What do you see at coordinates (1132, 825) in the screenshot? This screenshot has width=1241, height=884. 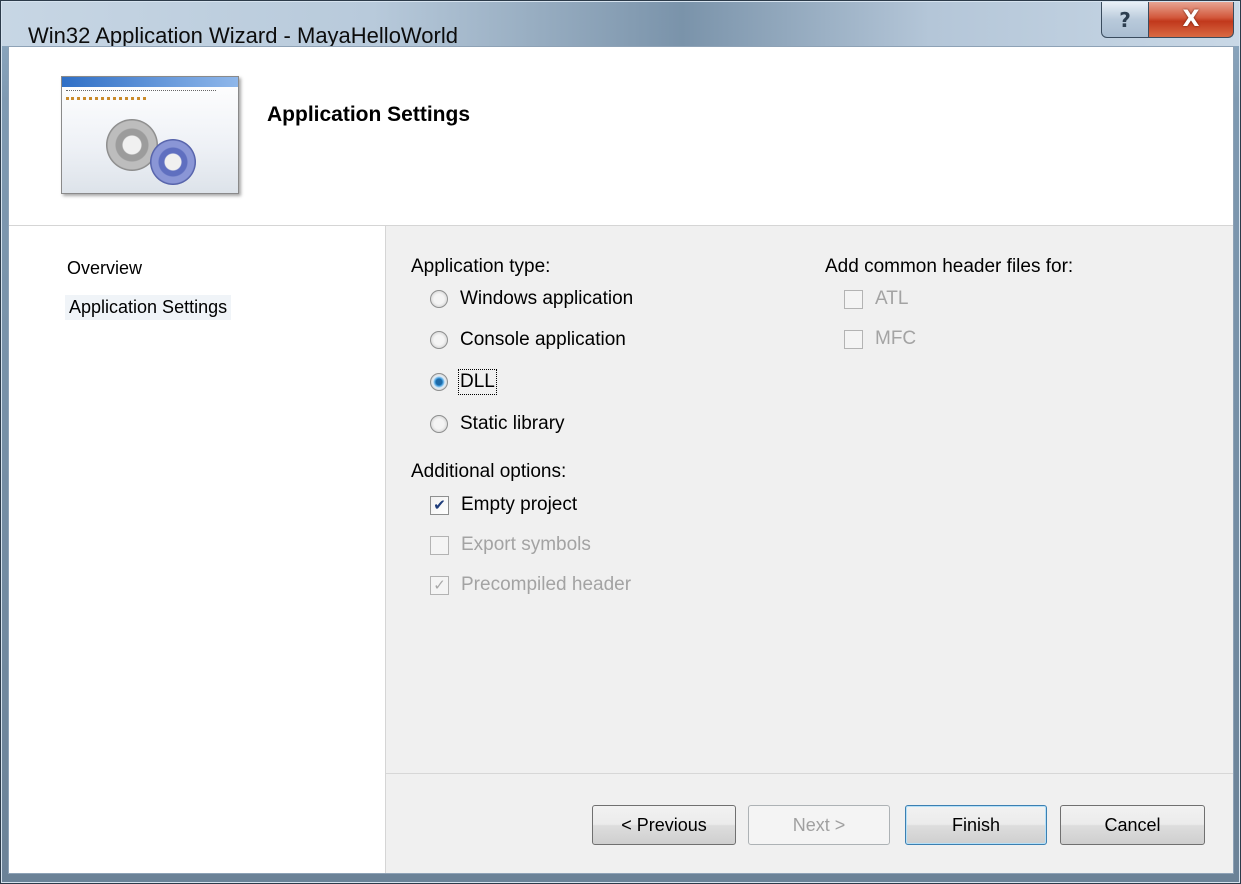 I see `cancel-button: Cancel` at bounding box center [1132, 825].